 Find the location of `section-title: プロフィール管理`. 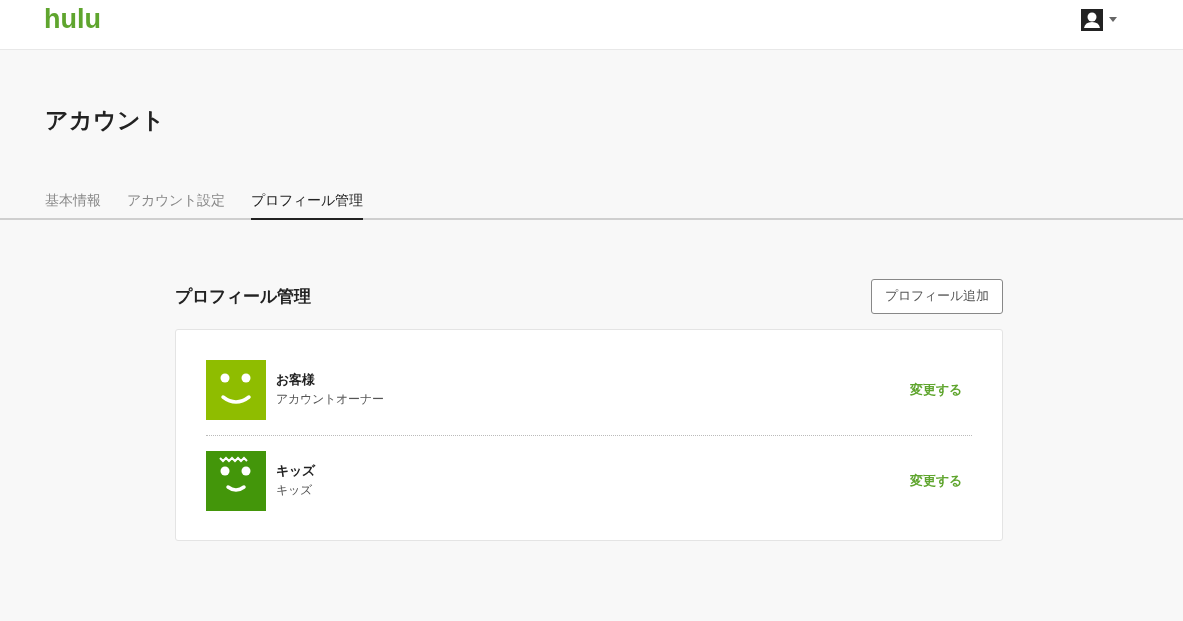

section-title: プロフィール管理 is located at coordinates (243, 296).